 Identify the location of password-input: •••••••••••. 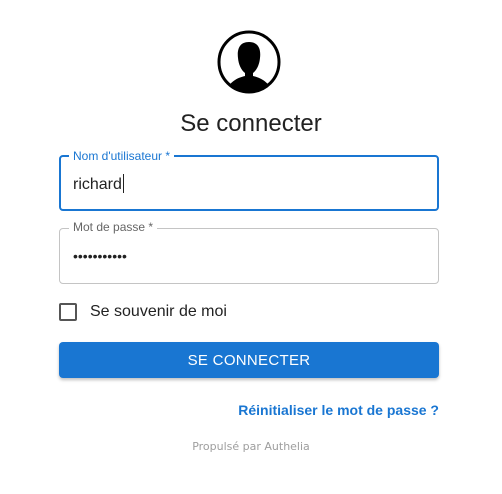
(100, 256).